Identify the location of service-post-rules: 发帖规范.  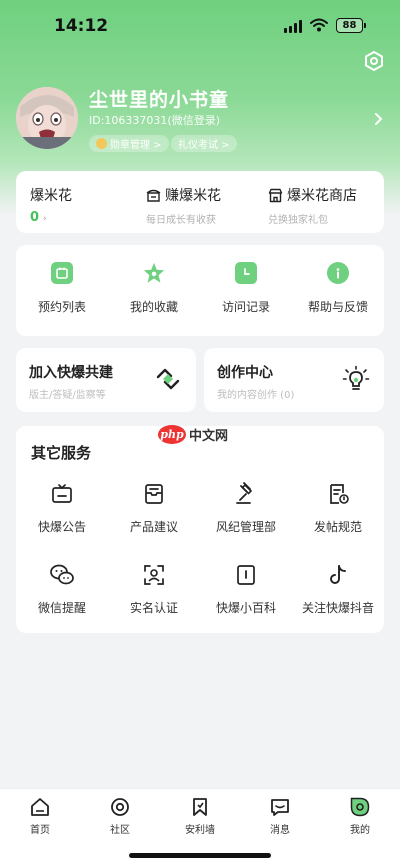
(338, 508).